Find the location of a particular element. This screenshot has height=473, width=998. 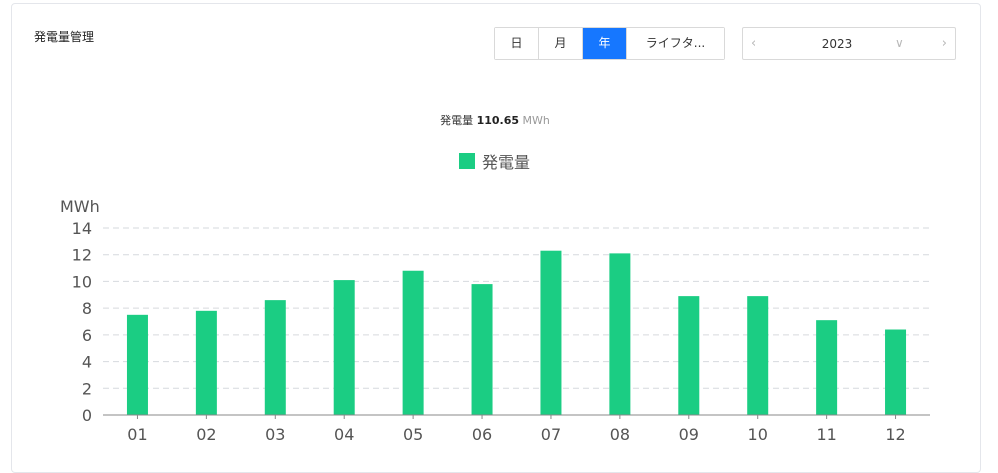

x-tick-label: 06 is located at coordinates (482, 434).